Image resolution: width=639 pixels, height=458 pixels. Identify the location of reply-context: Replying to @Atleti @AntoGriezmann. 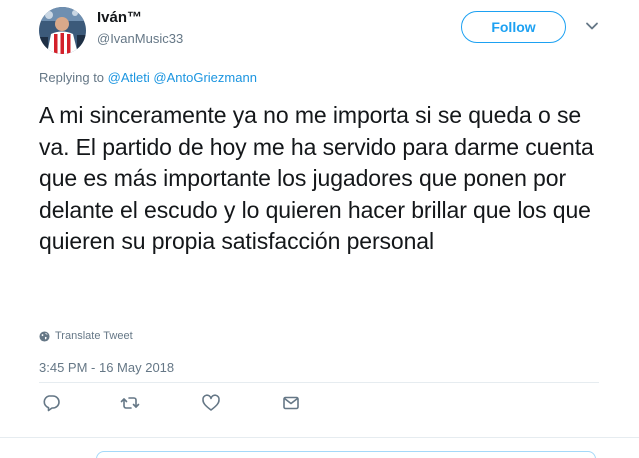
(148, 77).